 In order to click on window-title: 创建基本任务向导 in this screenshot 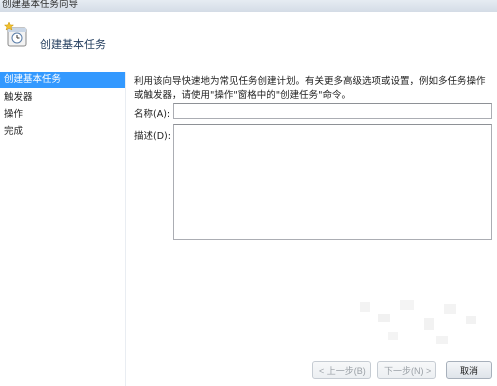, I will do `click(40, 5)`.